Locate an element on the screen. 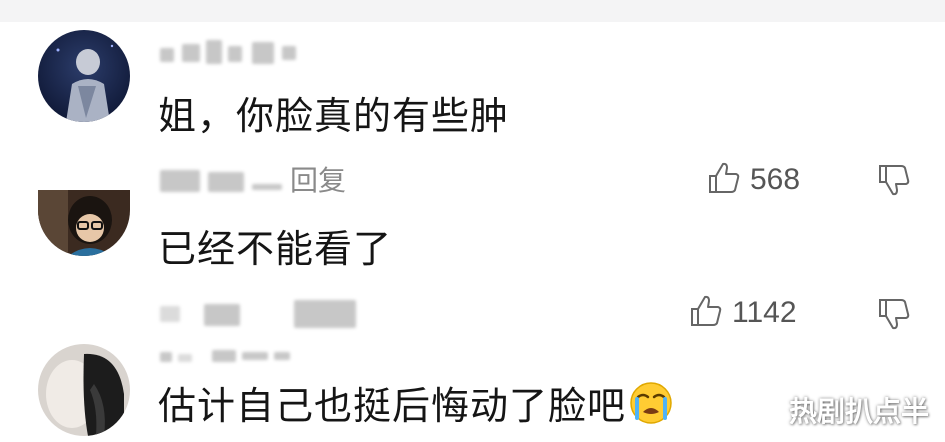  watermark: 热剧扒点半 is located at coordinates (858, 411).